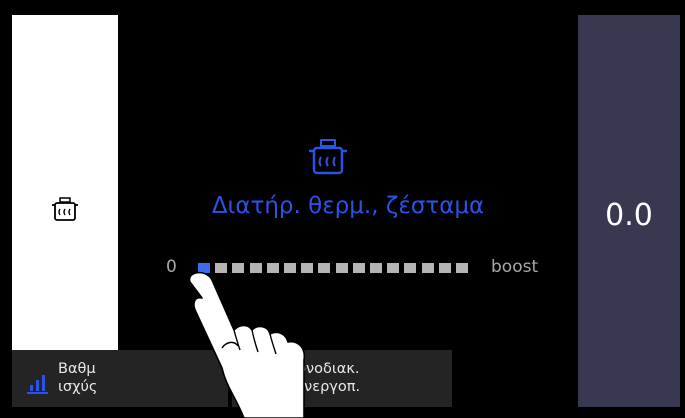 This screenshot has height=418, width=685. Describe the element at coordinates (515, 267) in the screenshot. I see `power-max-label: boost` at that location.